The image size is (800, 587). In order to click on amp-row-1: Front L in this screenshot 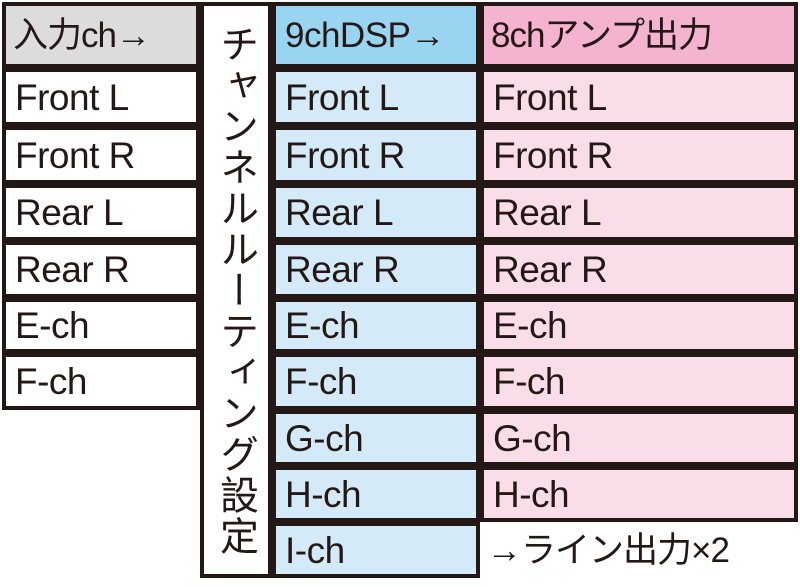, I will do `click(639, 97)`.